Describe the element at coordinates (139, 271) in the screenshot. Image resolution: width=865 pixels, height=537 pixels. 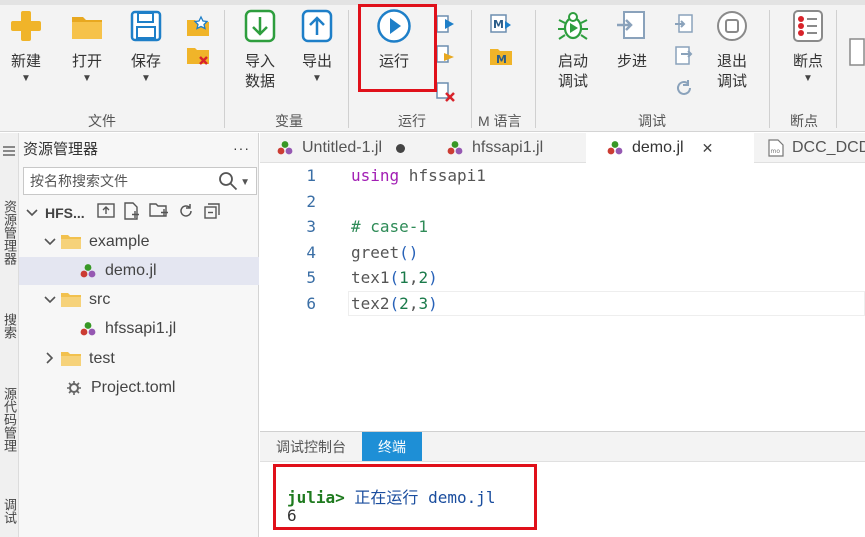
I see `tree-item-demo-jl: demo.jl` at that location.